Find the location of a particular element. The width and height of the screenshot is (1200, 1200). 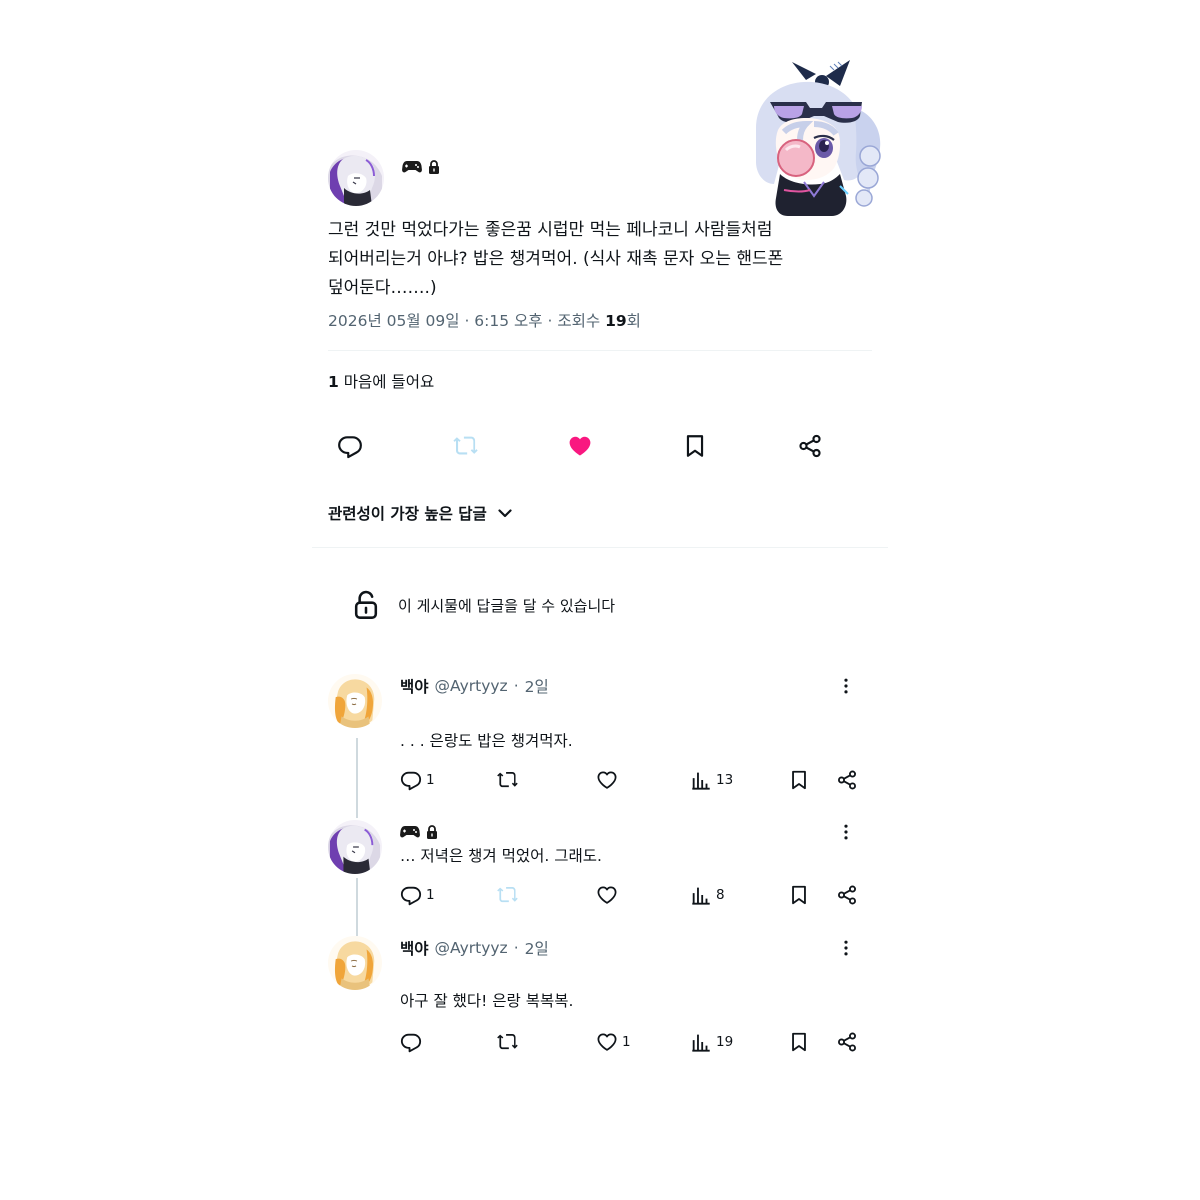

retweet-button is located at coordinates (465, 446).